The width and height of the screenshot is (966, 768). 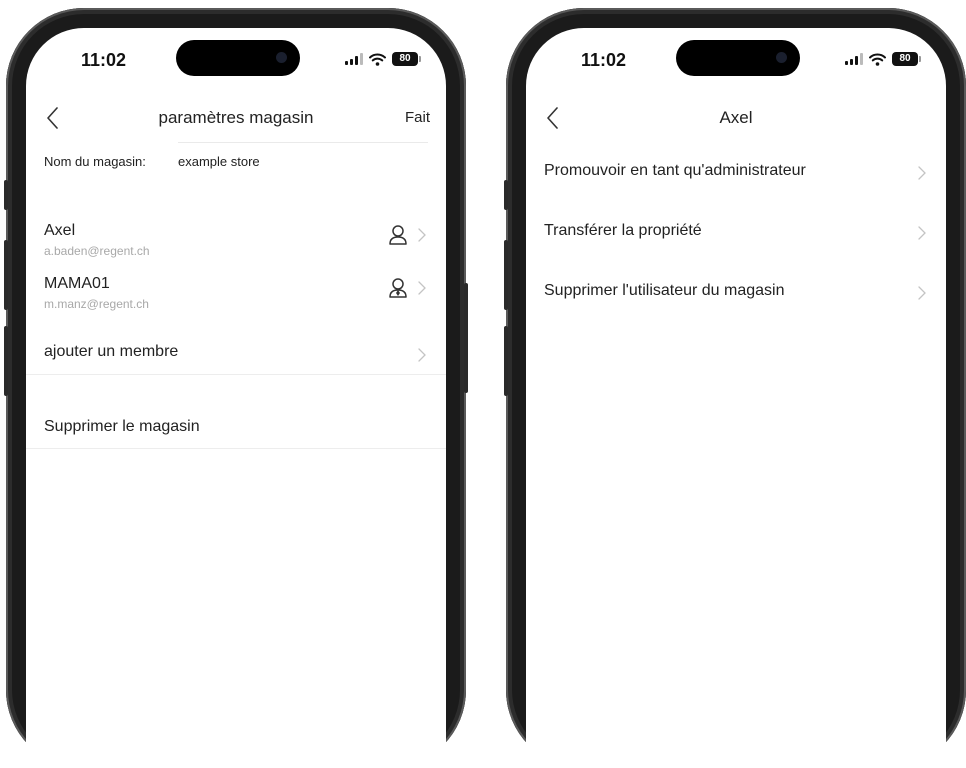 What do you see at coordinates (466, 338) in the screenshot?
I see `phone-power-button` at bounding box center [466, 338].